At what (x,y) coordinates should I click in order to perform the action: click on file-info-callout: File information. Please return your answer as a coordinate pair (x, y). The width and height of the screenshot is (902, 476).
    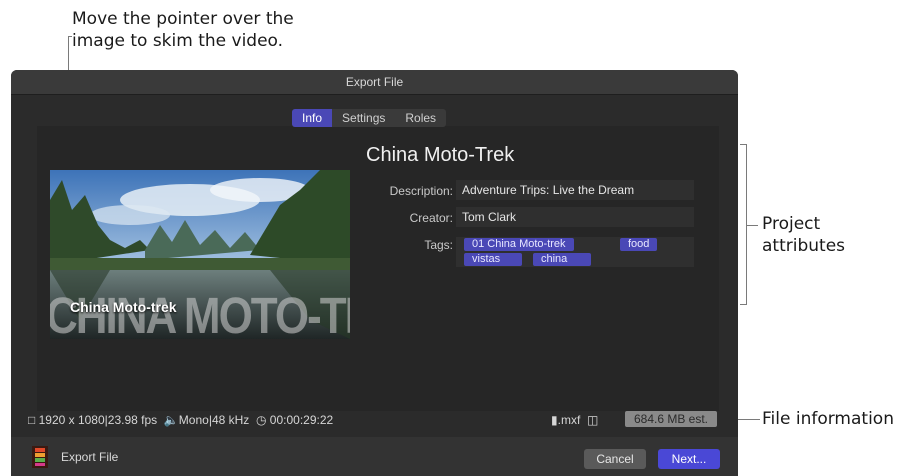
    Looking at the image, I should click on (828, 419).